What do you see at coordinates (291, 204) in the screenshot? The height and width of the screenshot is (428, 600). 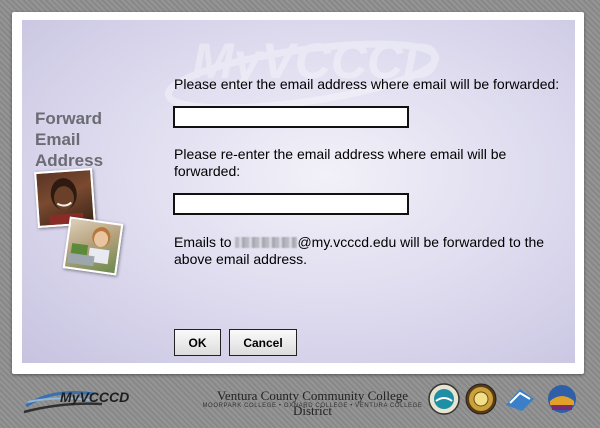 I see `confirm-email-input` at bounding box center [291, 204].